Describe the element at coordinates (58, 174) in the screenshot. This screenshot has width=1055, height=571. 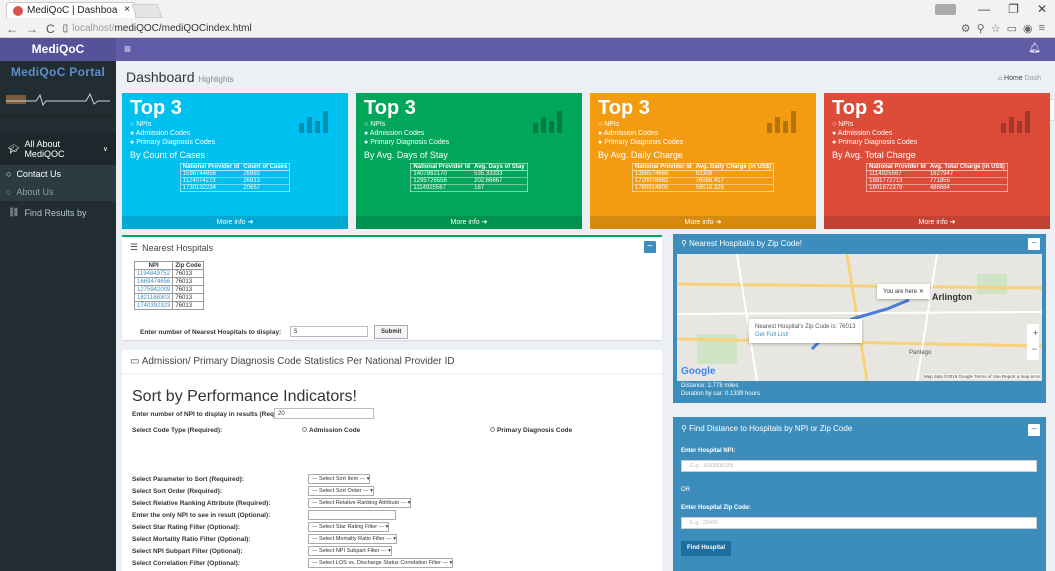
I see `sidebar-item-contact-us: ○ Contact Us` at that location.